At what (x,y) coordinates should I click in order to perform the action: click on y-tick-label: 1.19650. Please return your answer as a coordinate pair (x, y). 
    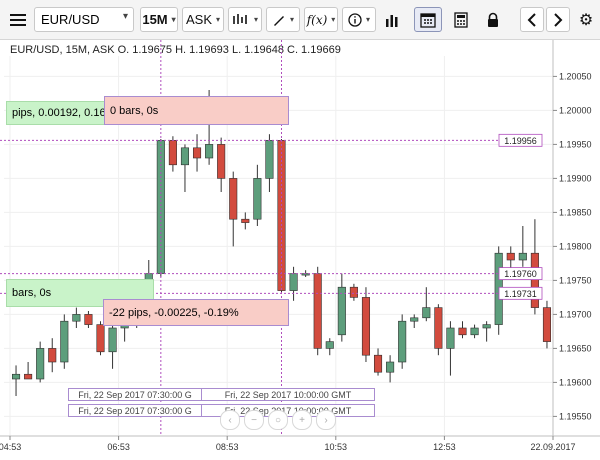
    Looking at the image, I should click on (575, 348).